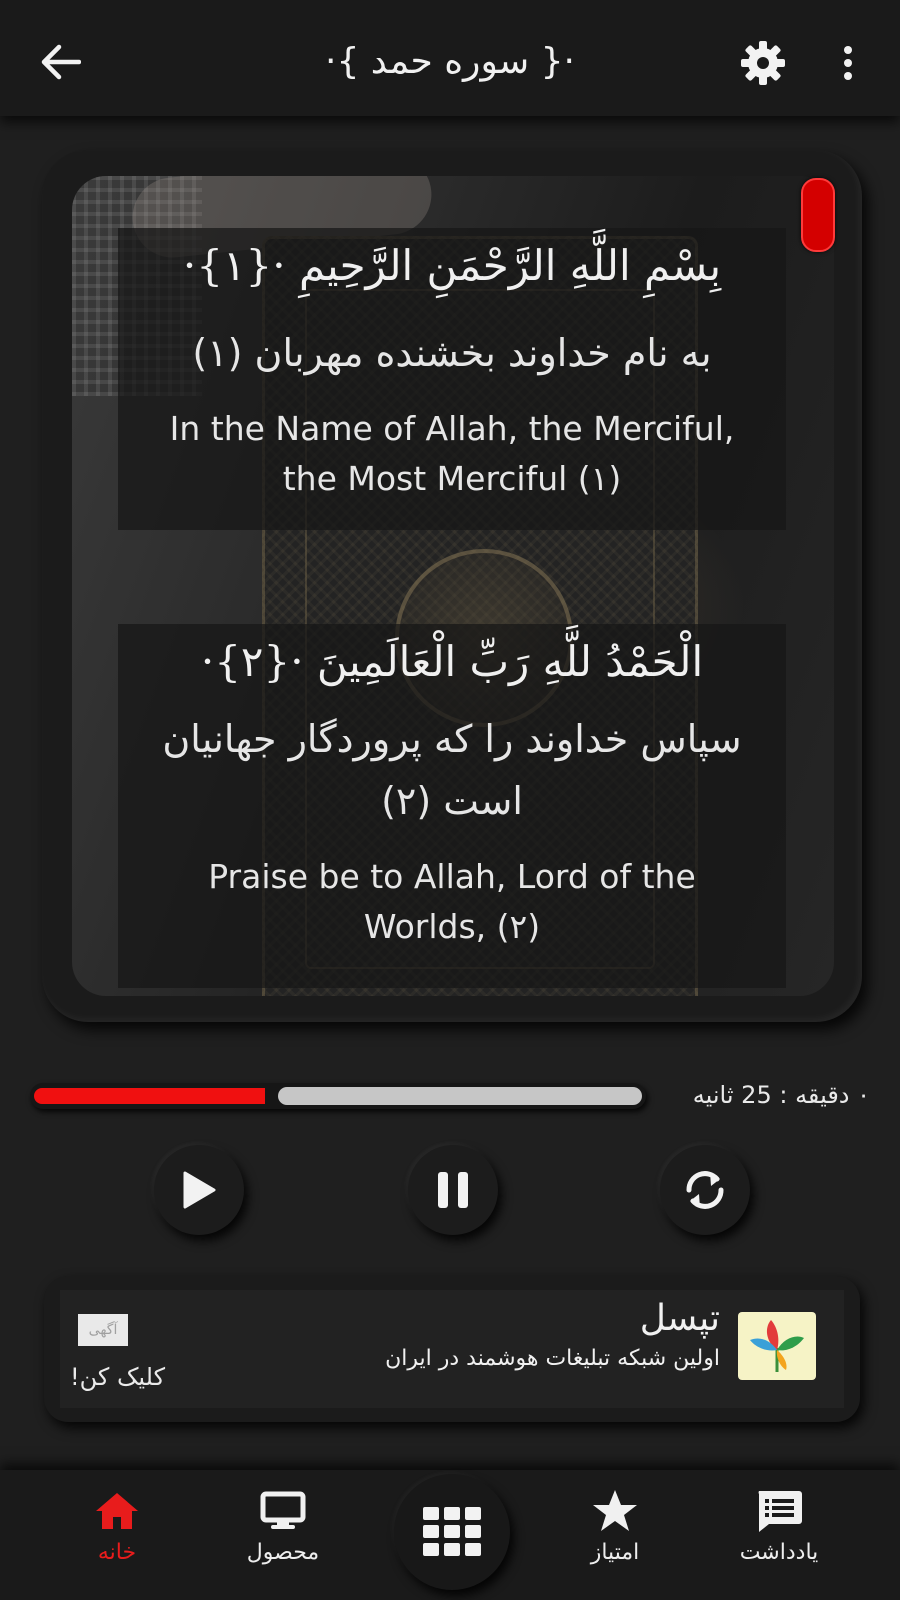 Image resolution: width=900 pixels, height=1600 pixels. I want to click on nav-item-notes: یادداشت, so click(779, 1535).